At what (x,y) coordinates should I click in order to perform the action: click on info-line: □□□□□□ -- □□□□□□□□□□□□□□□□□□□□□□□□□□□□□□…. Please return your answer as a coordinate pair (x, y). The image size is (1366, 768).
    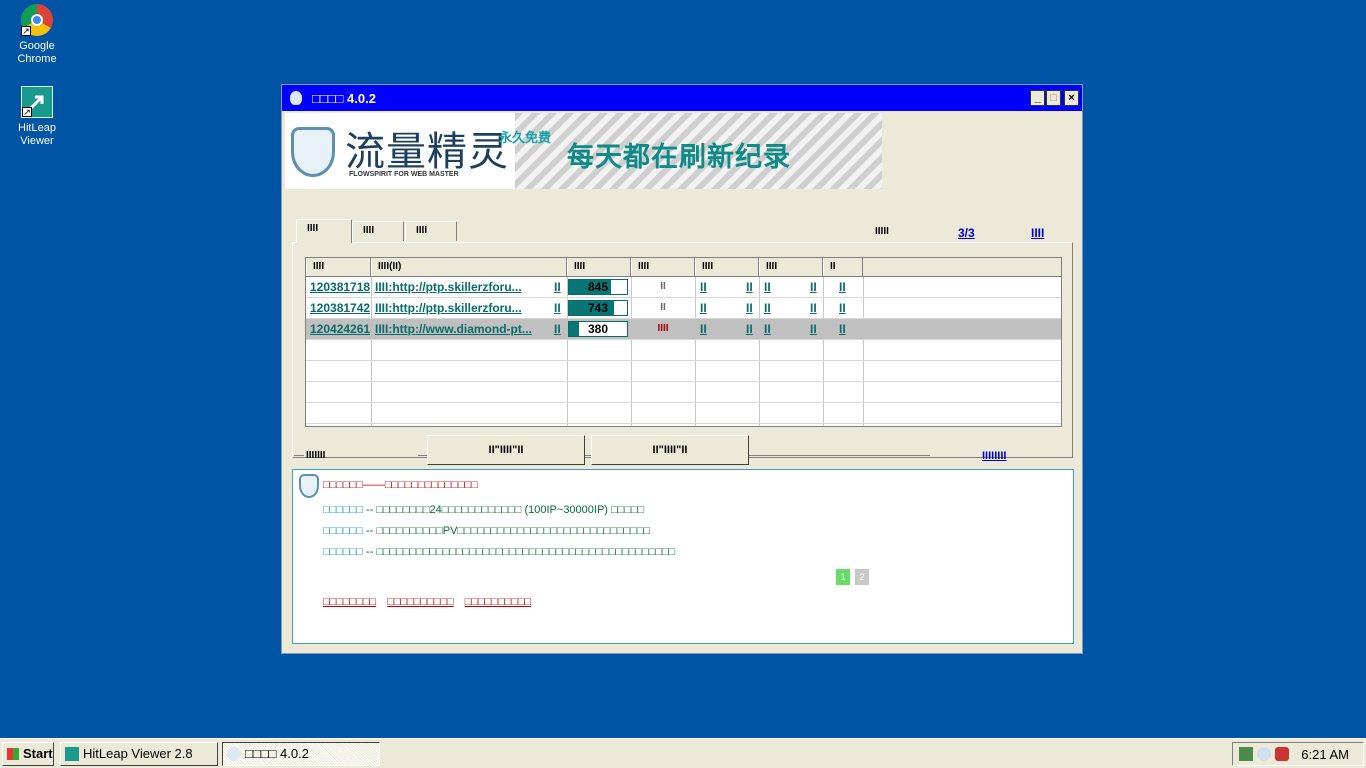
    Looking at the image, I should click on (499, 552).